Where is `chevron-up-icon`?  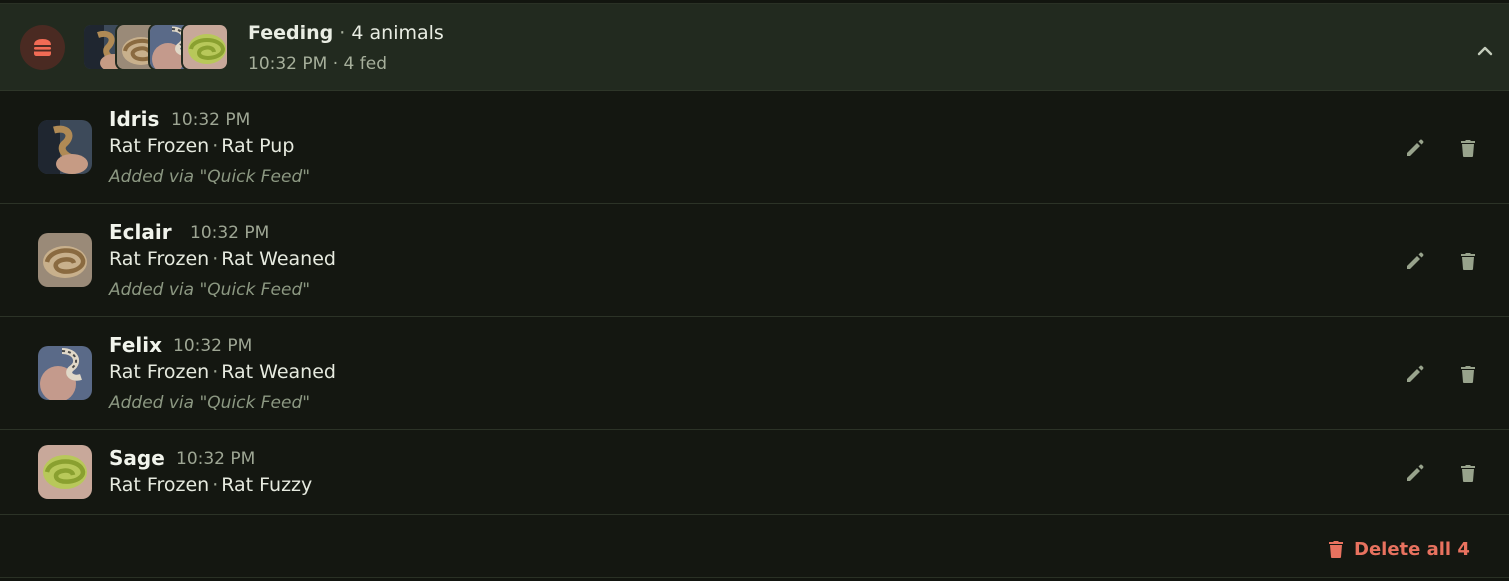 chevron-up-icon is located at coordinates (1485, 51).